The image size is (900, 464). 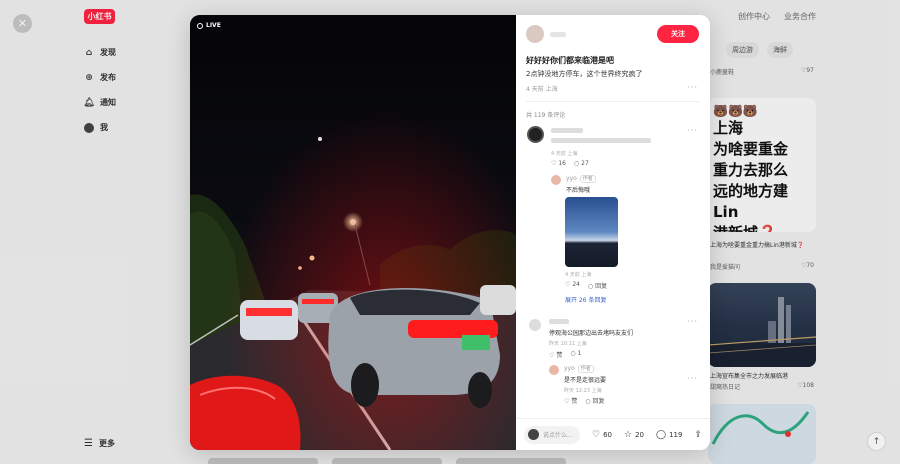 I want to click on share-button: ⇪, so click(x=698, y=435).